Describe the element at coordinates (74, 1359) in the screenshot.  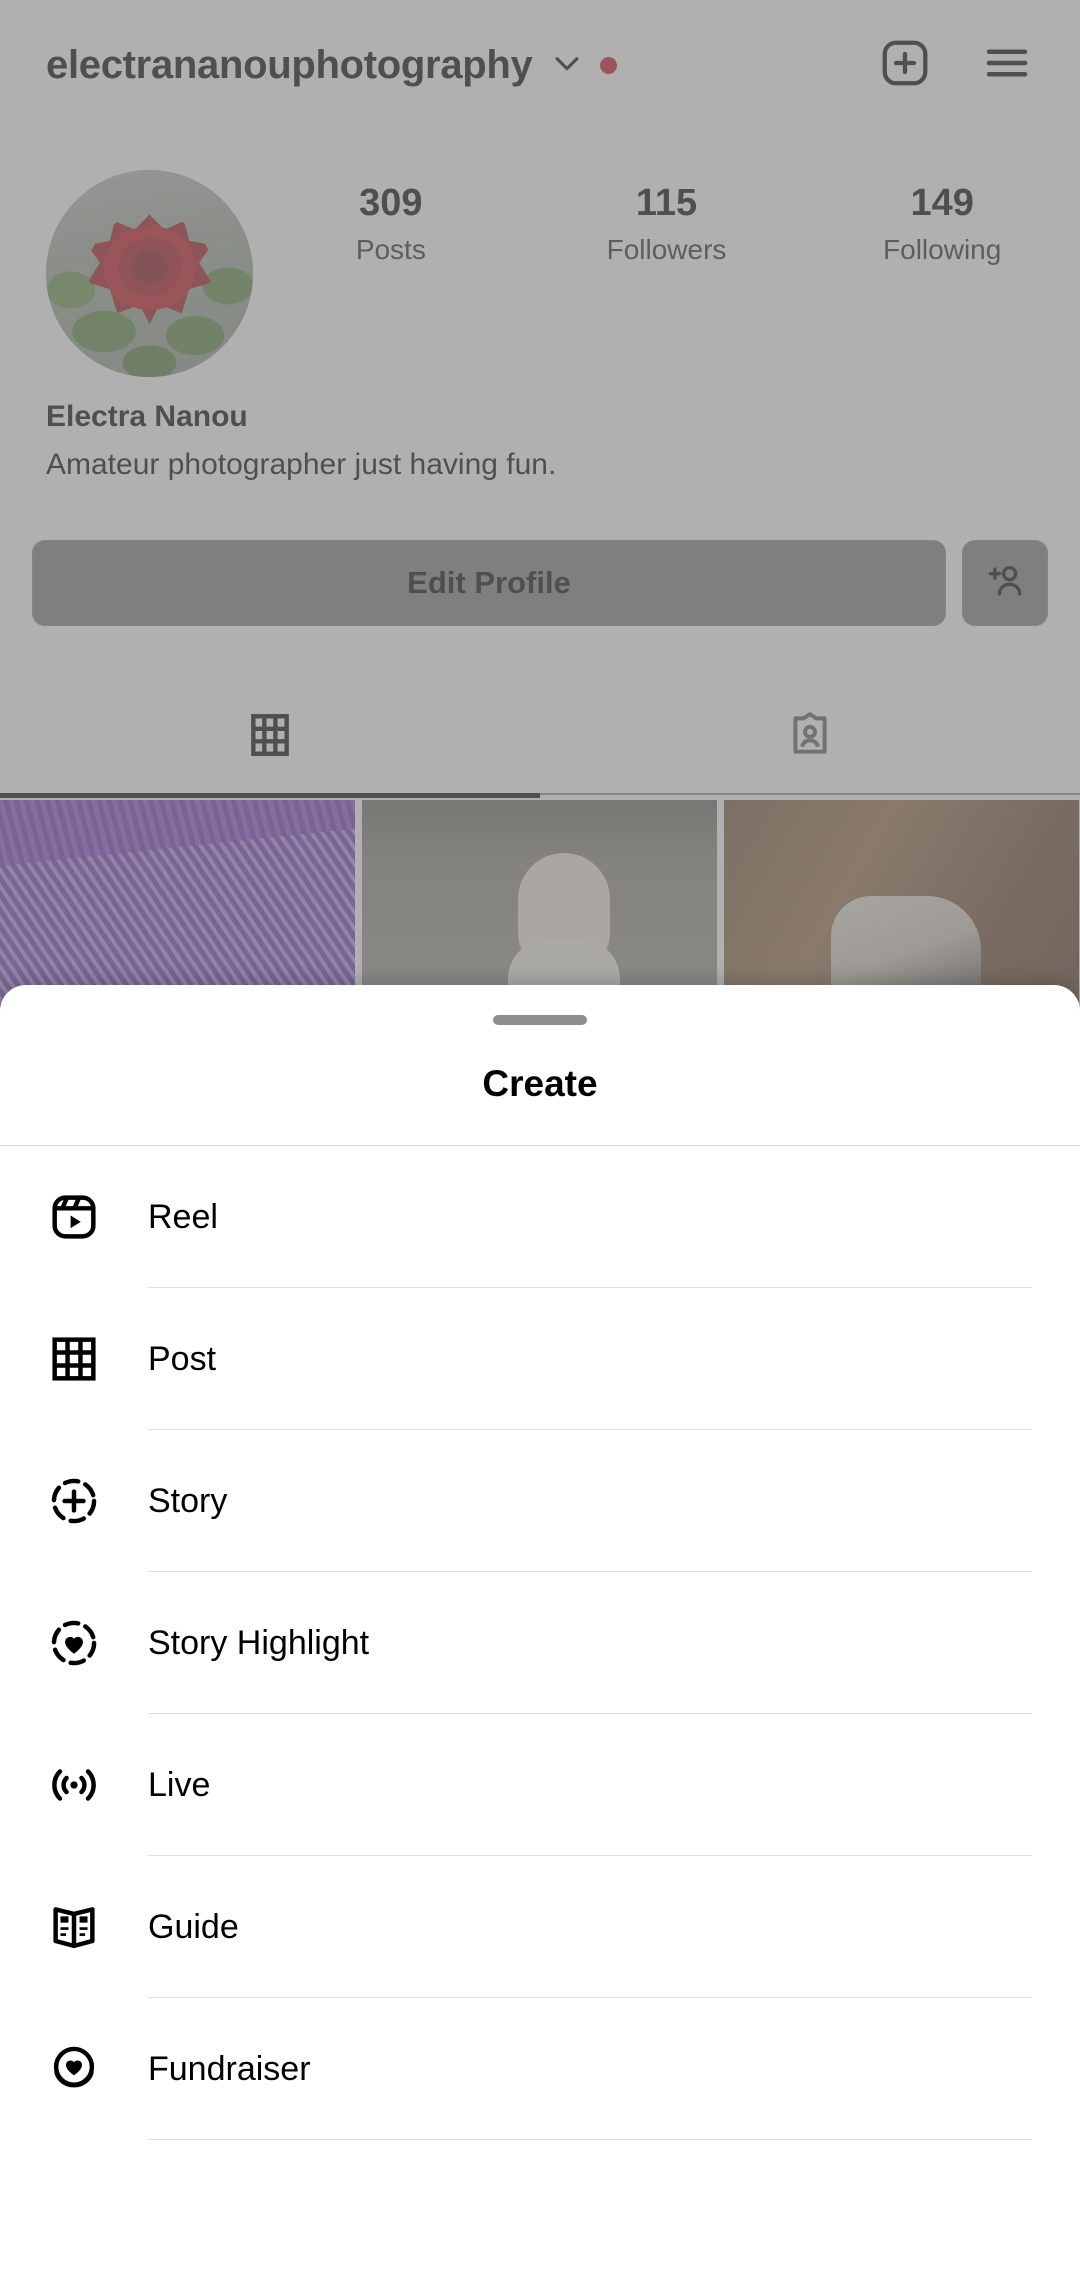
I see `grid-post-icon` at that location.